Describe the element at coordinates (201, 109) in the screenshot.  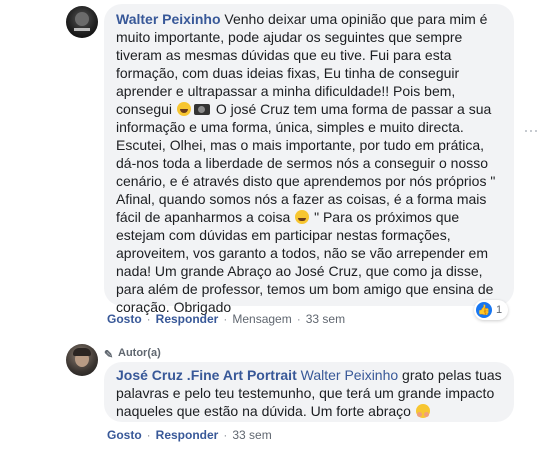
I see `camera-icon` at that location.